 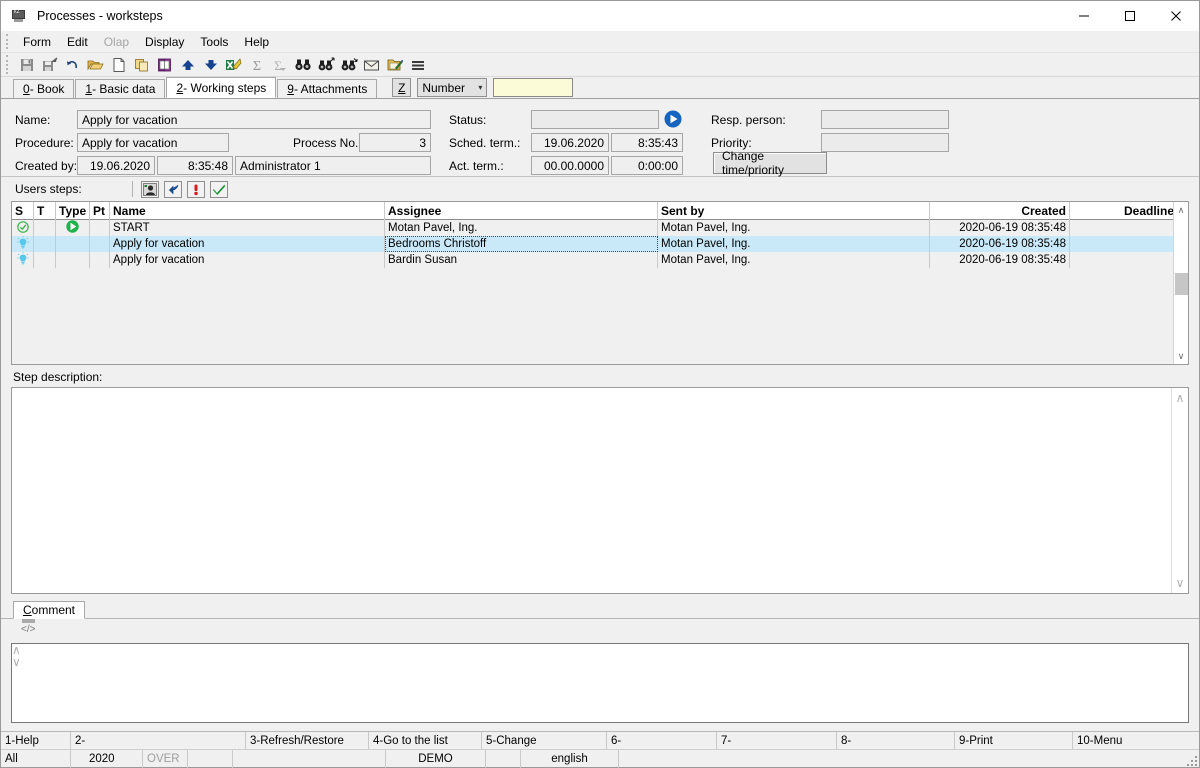 I want to click on sched-date-field: 19.06.2020, so click(x=570, y=142).